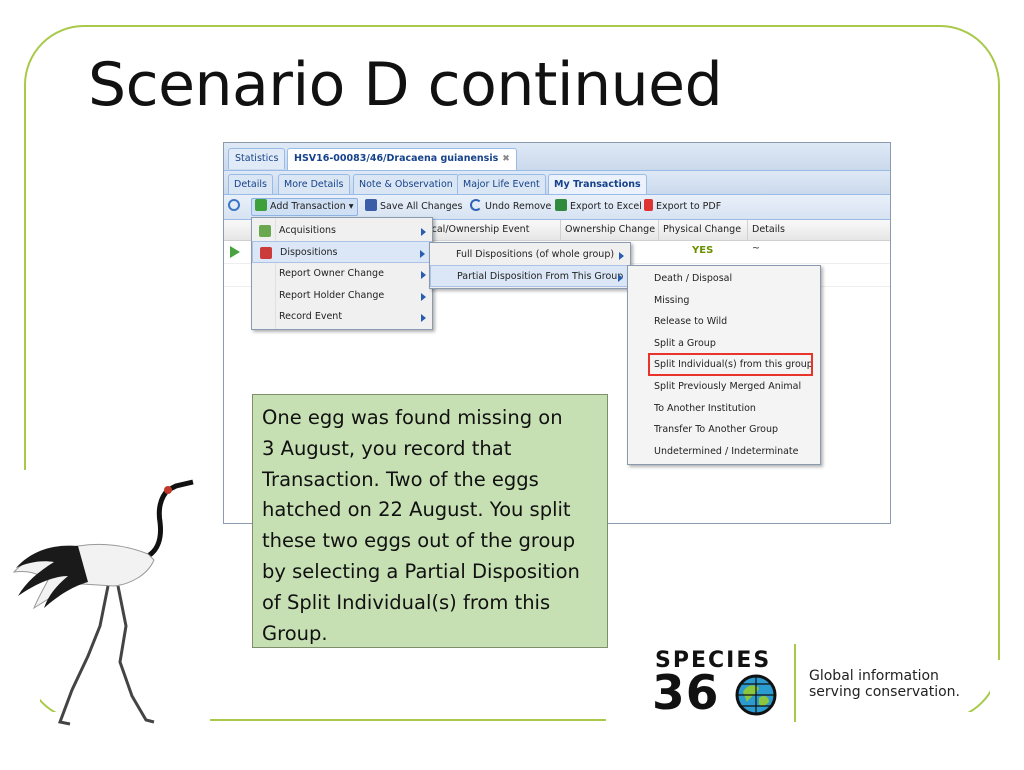  I want to click on menu-item-label: Death / Disposal, so click(693, 278).